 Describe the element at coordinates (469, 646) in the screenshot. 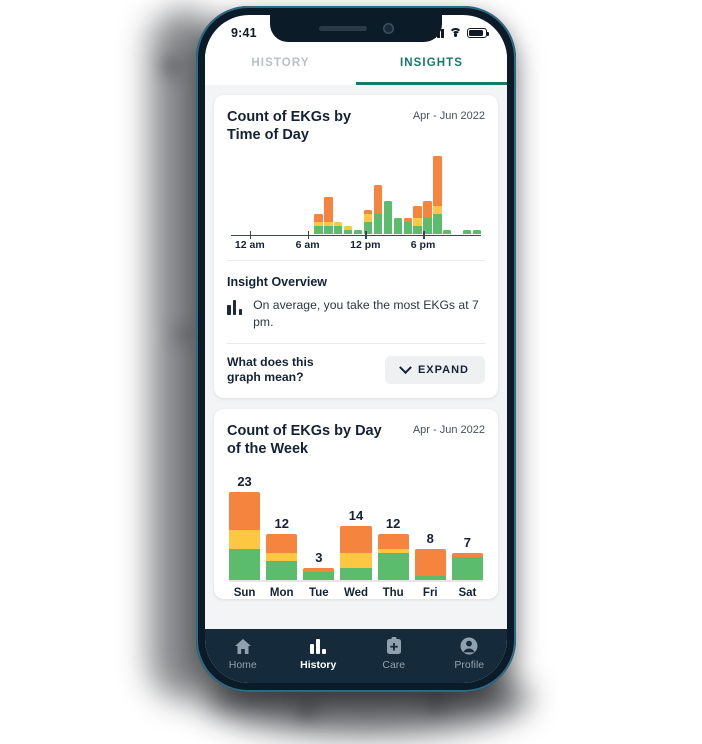

I see `person-icon` at that location.